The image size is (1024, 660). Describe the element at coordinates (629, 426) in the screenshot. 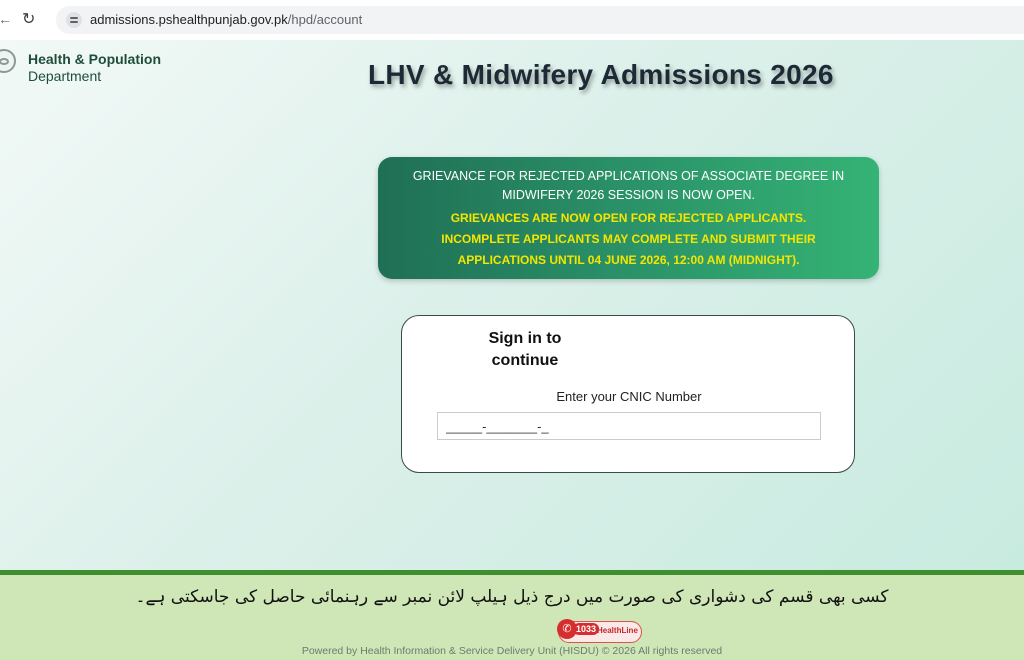

I see `cnic-input` at that location.